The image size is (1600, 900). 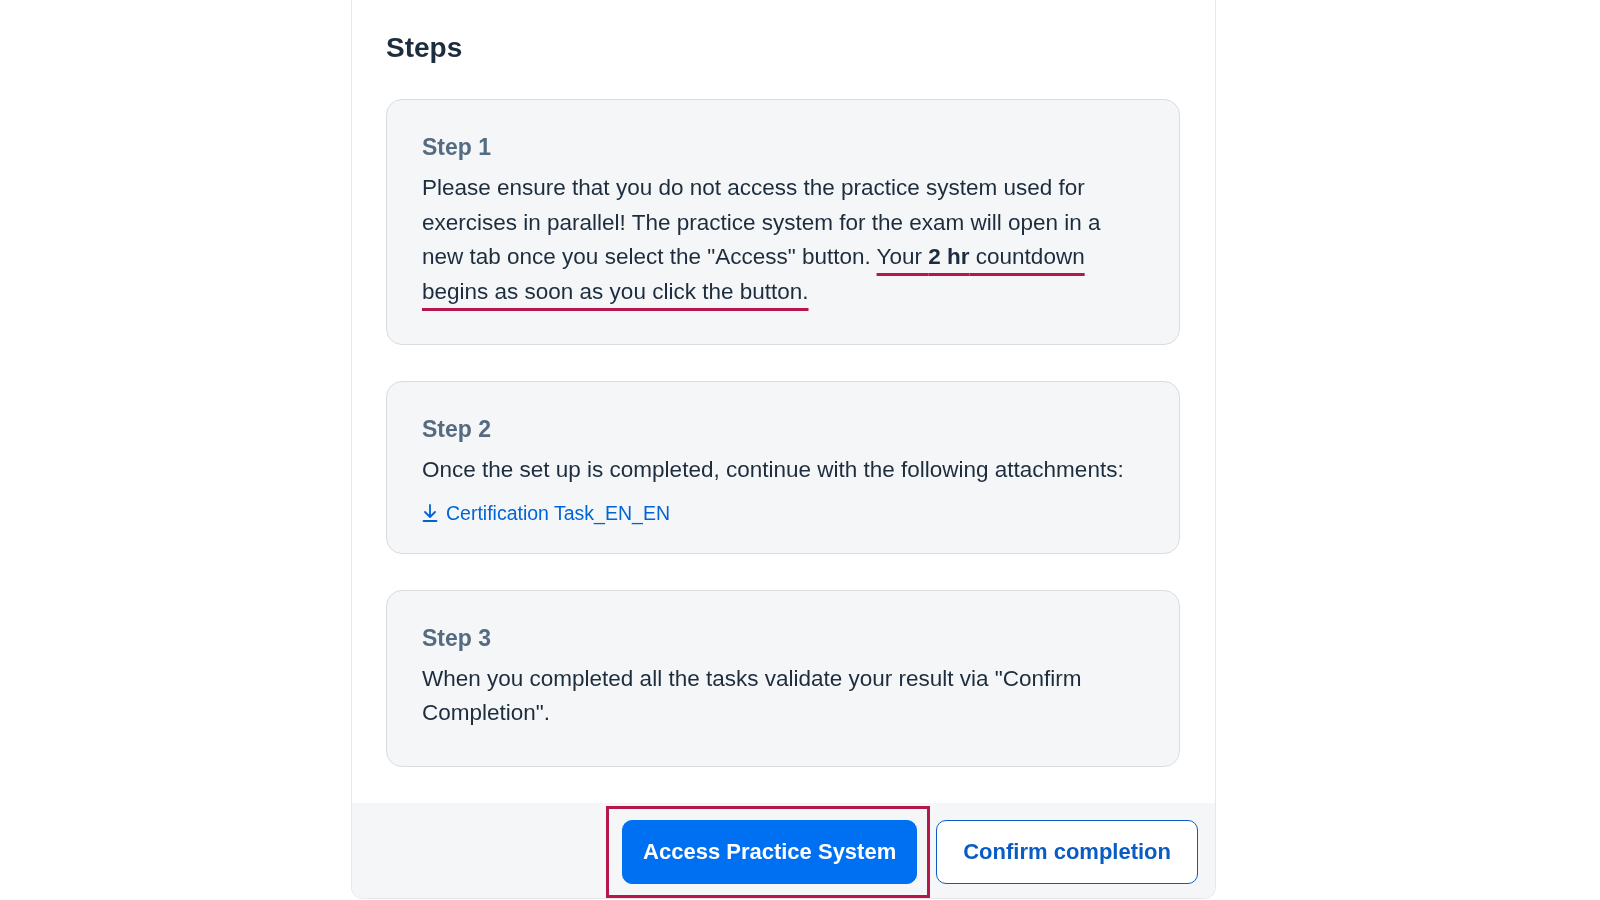 What do you see at coordinates (752, 695) in the screenshot?
I see `step-text: When you completed all the tasks validate your result via "Confirm Completion".` at bounding box center [752, 695].